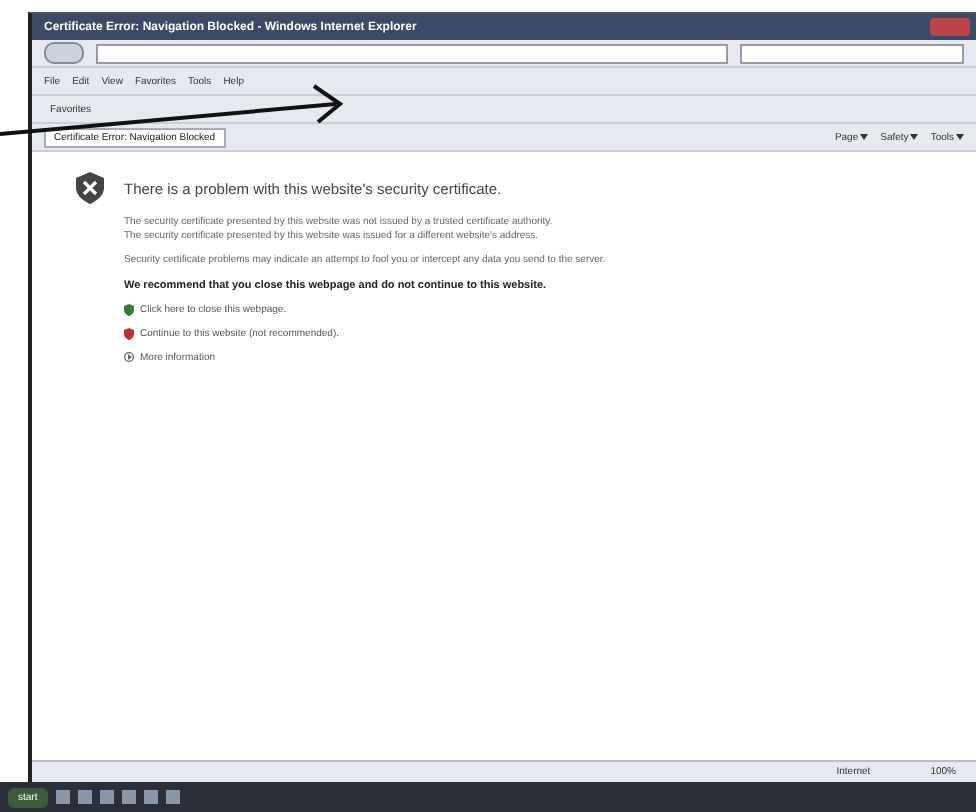 This screenshot has width=976, height=812. What do you see at coordinates (852, 53) in the screenshot?
I see `search-field` at bounding box center [852, 53].